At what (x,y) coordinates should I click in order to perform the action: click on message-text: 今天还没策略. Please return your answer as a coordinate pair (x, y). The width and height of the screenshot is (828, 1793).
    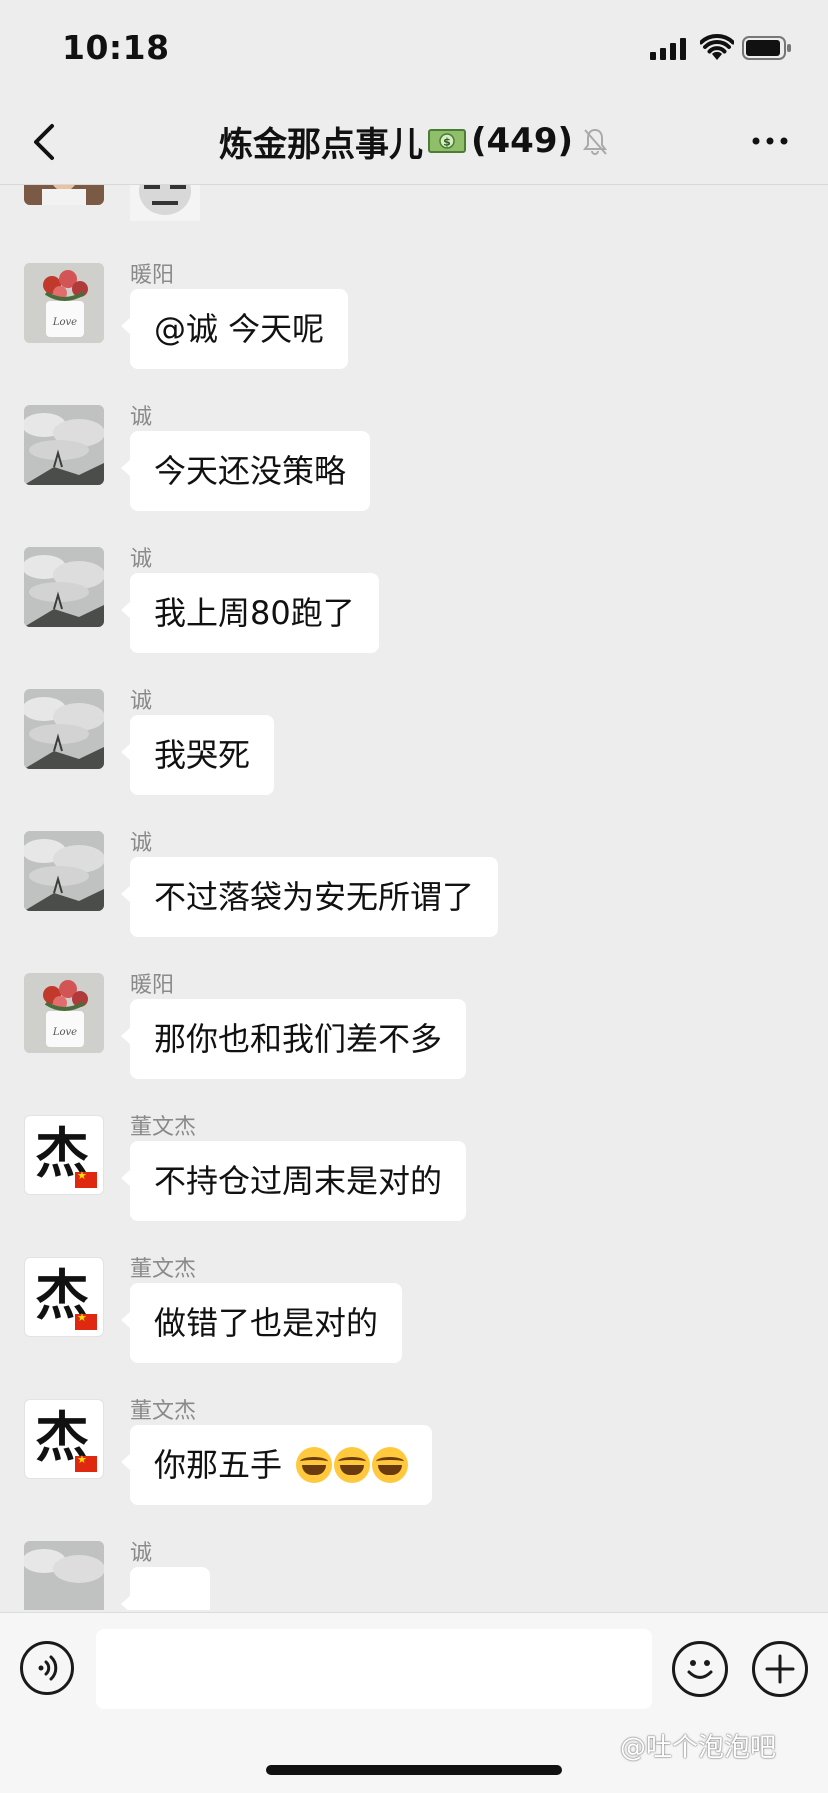
    Looking at the image, I should click on (250, 471).